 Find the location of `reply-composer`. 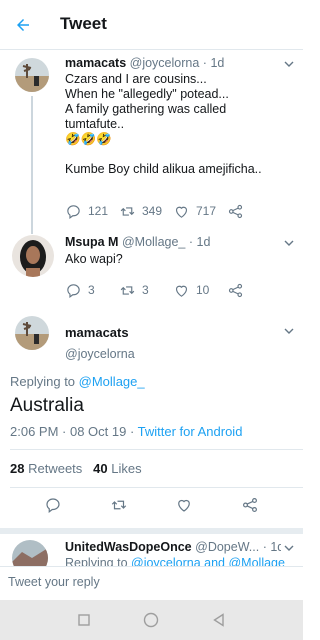

reply-composer is located at coordinates (151, 581).